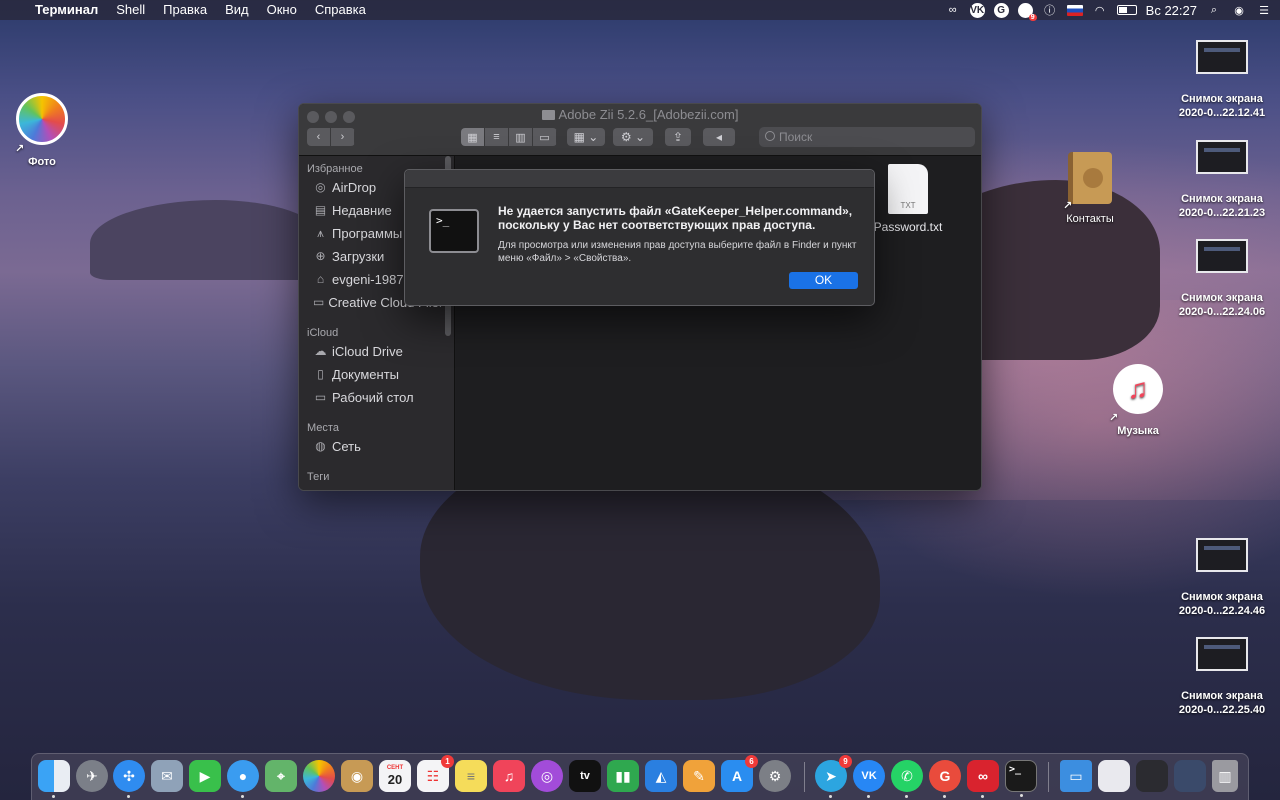 The width and height of the screenshot is (1280, 800). What do you see at coordinates (1171, 10) in the screenshot?
I see `menu-clock: Вс 22:27` at bounding box center [1171, 10].